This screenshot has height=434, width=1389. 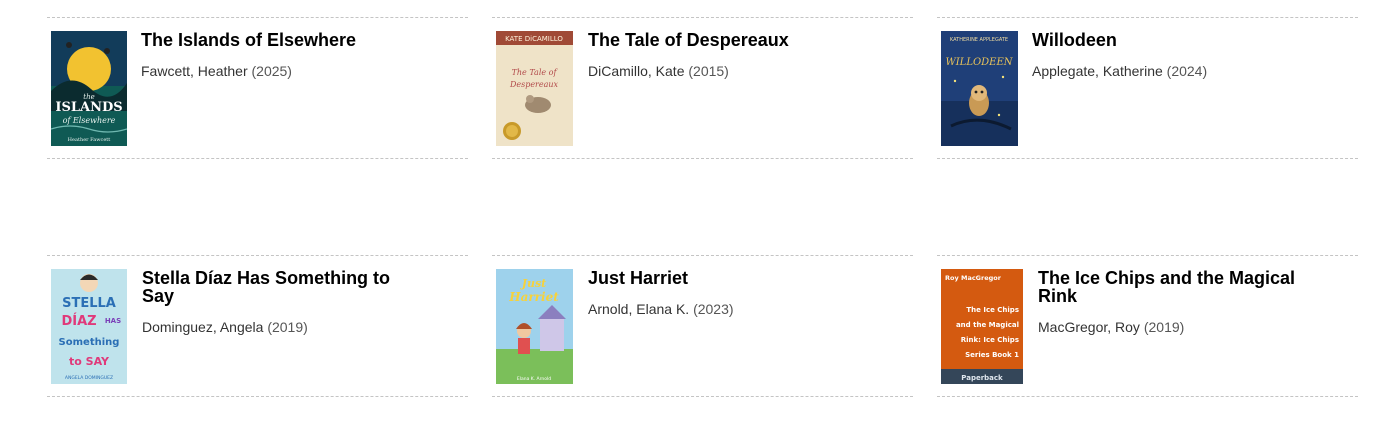 I want to click on book-year: (2015), so click(x=708, y=71).